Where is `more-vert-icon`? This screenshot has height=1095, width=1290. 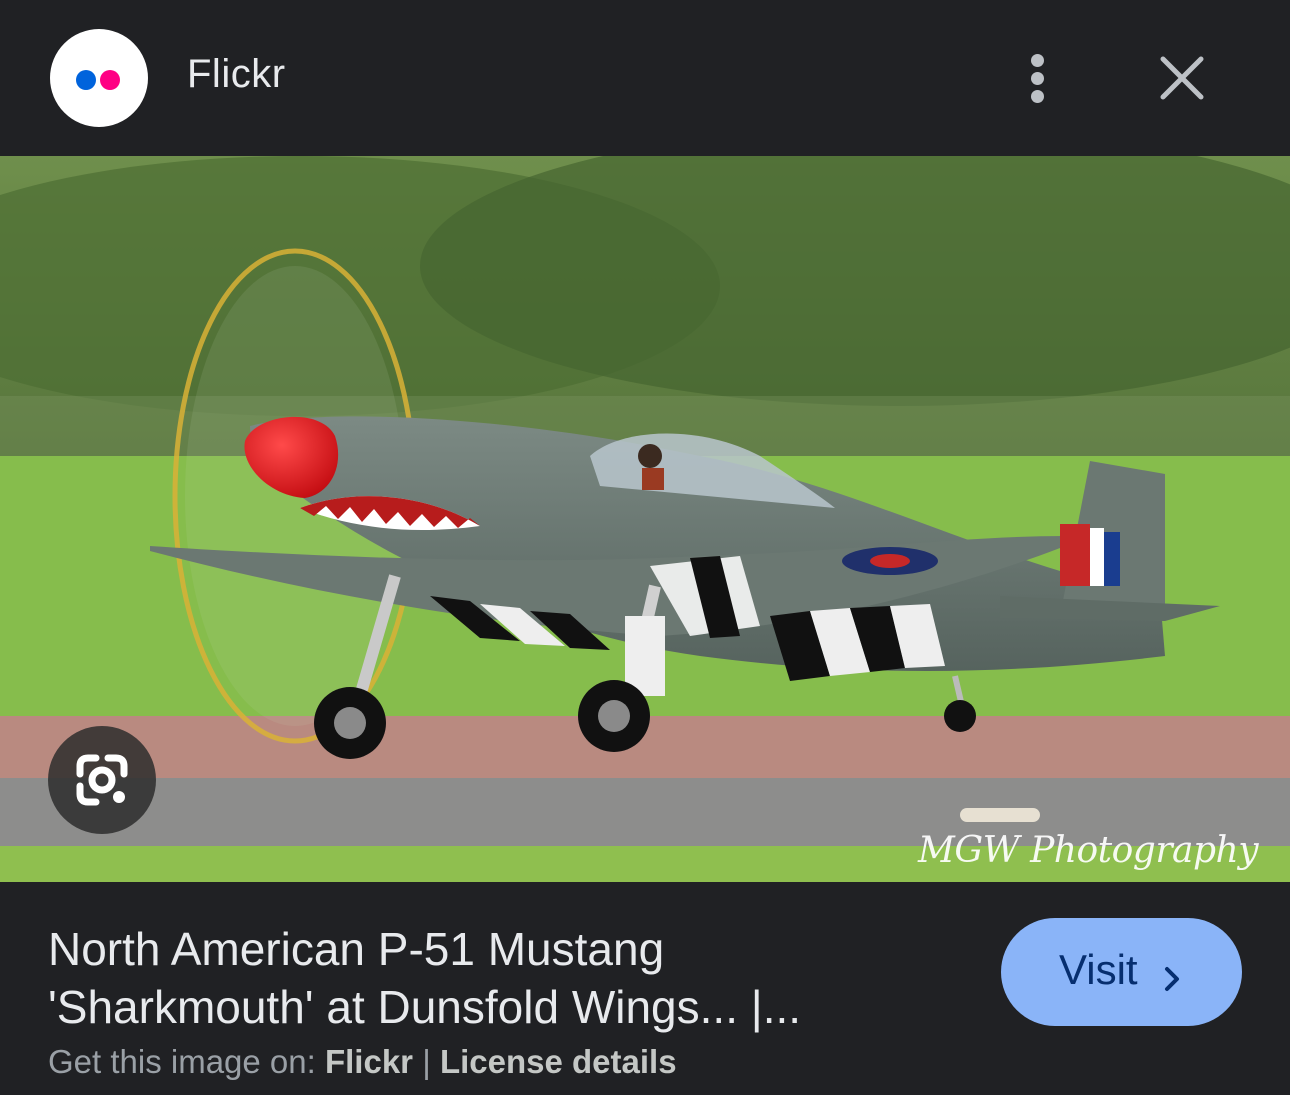 more-vert-icon is located at coordinates (1038, 78).